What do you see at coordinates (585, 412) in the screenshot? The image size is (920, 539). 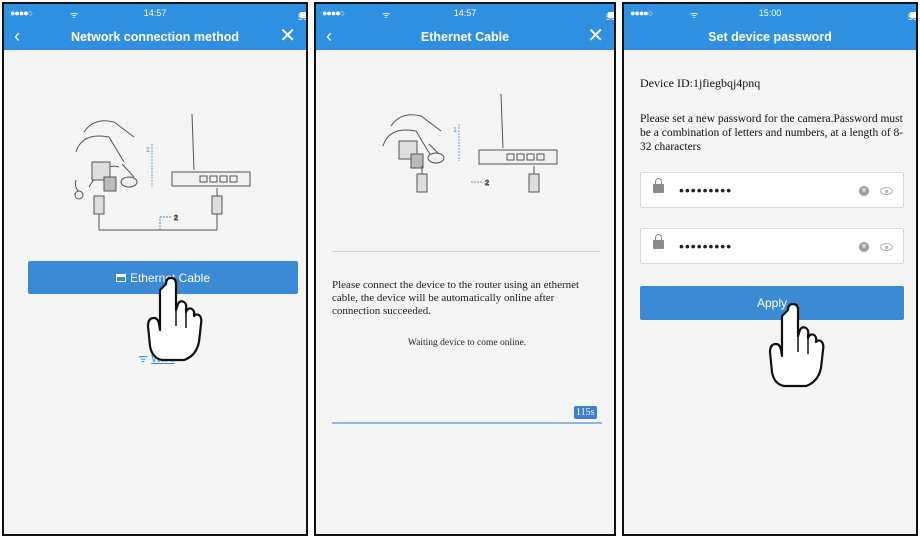 I see `countdown-badge: 115s` at bounding box center [585, 412].